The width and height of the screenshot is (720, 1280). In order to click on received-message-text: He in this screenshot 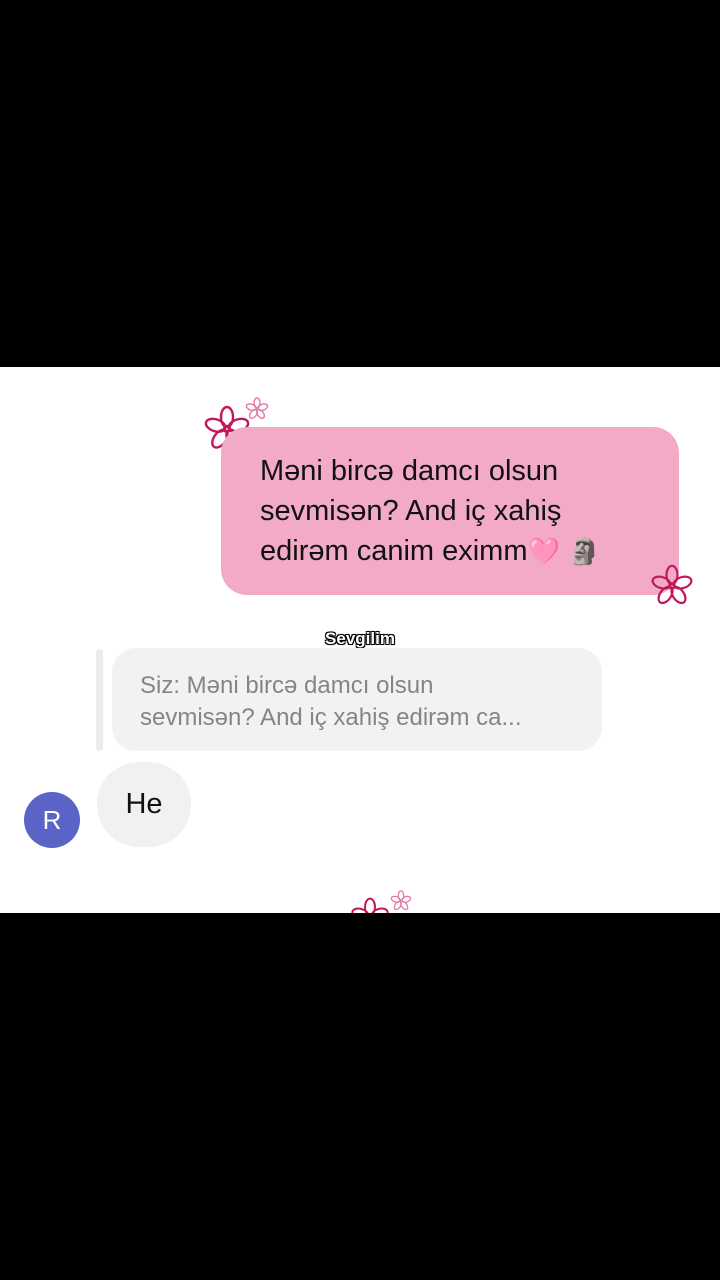, I will do `click(144, 804)`.